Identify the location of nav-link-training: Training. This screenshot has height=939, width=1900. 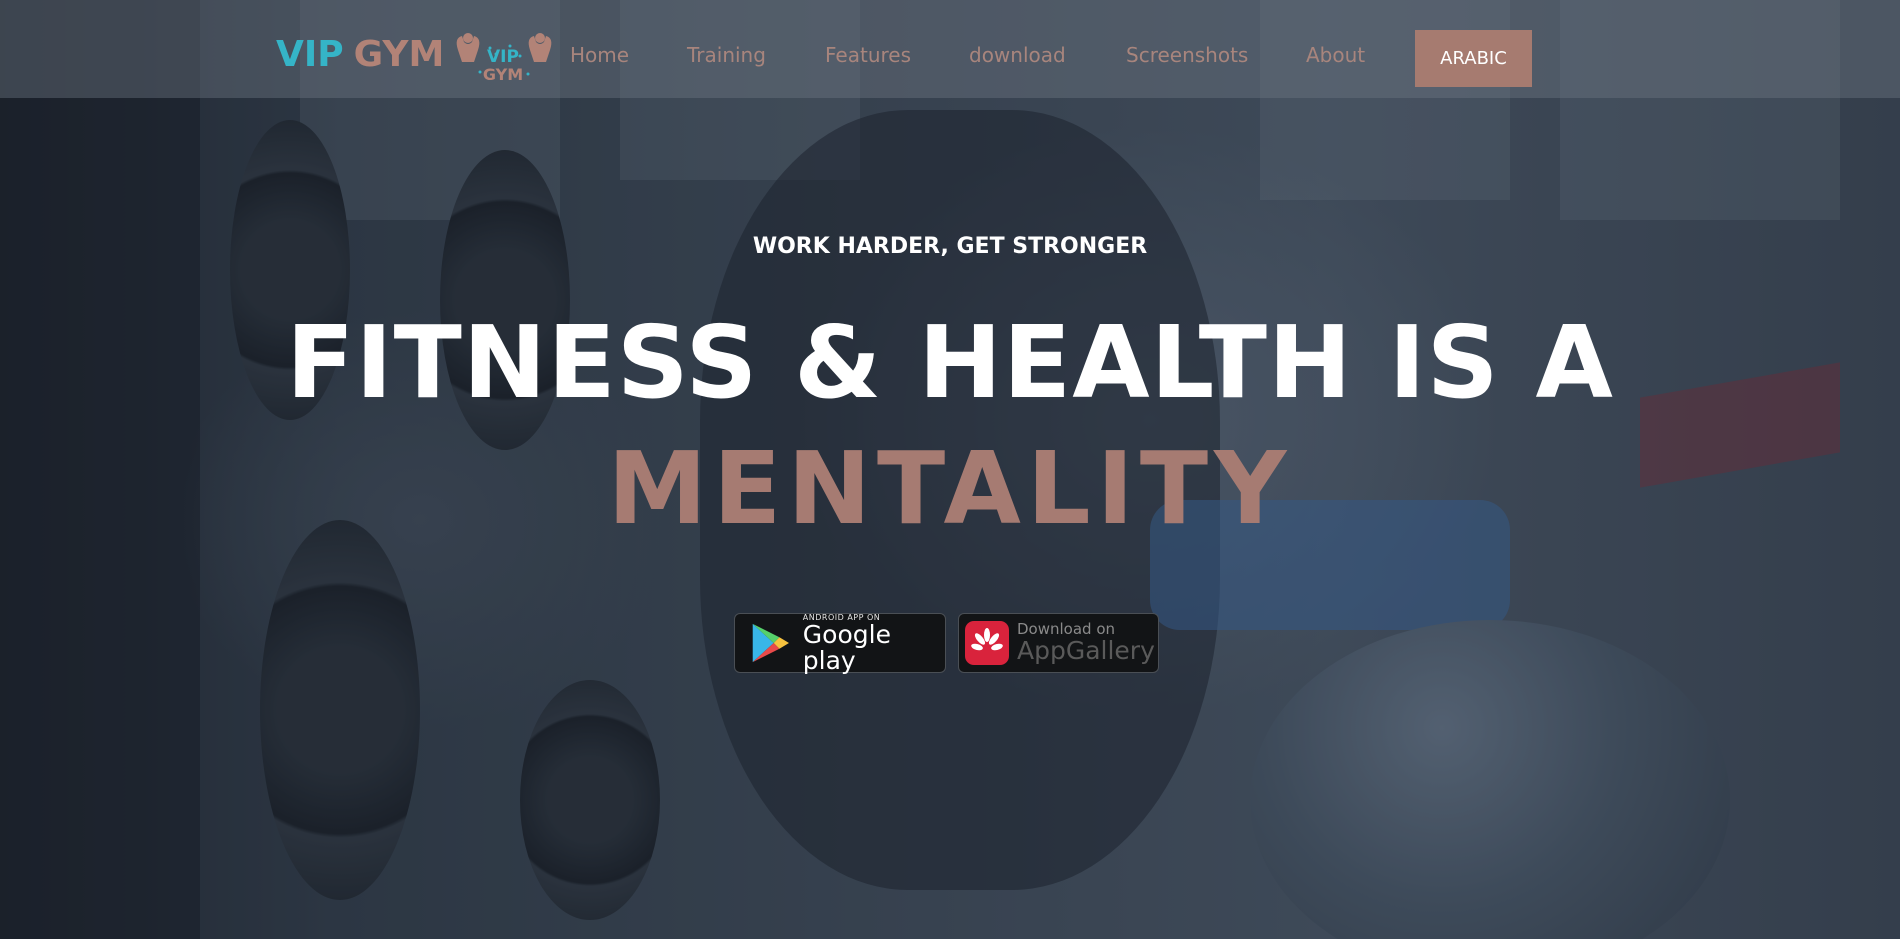
(726, 55).